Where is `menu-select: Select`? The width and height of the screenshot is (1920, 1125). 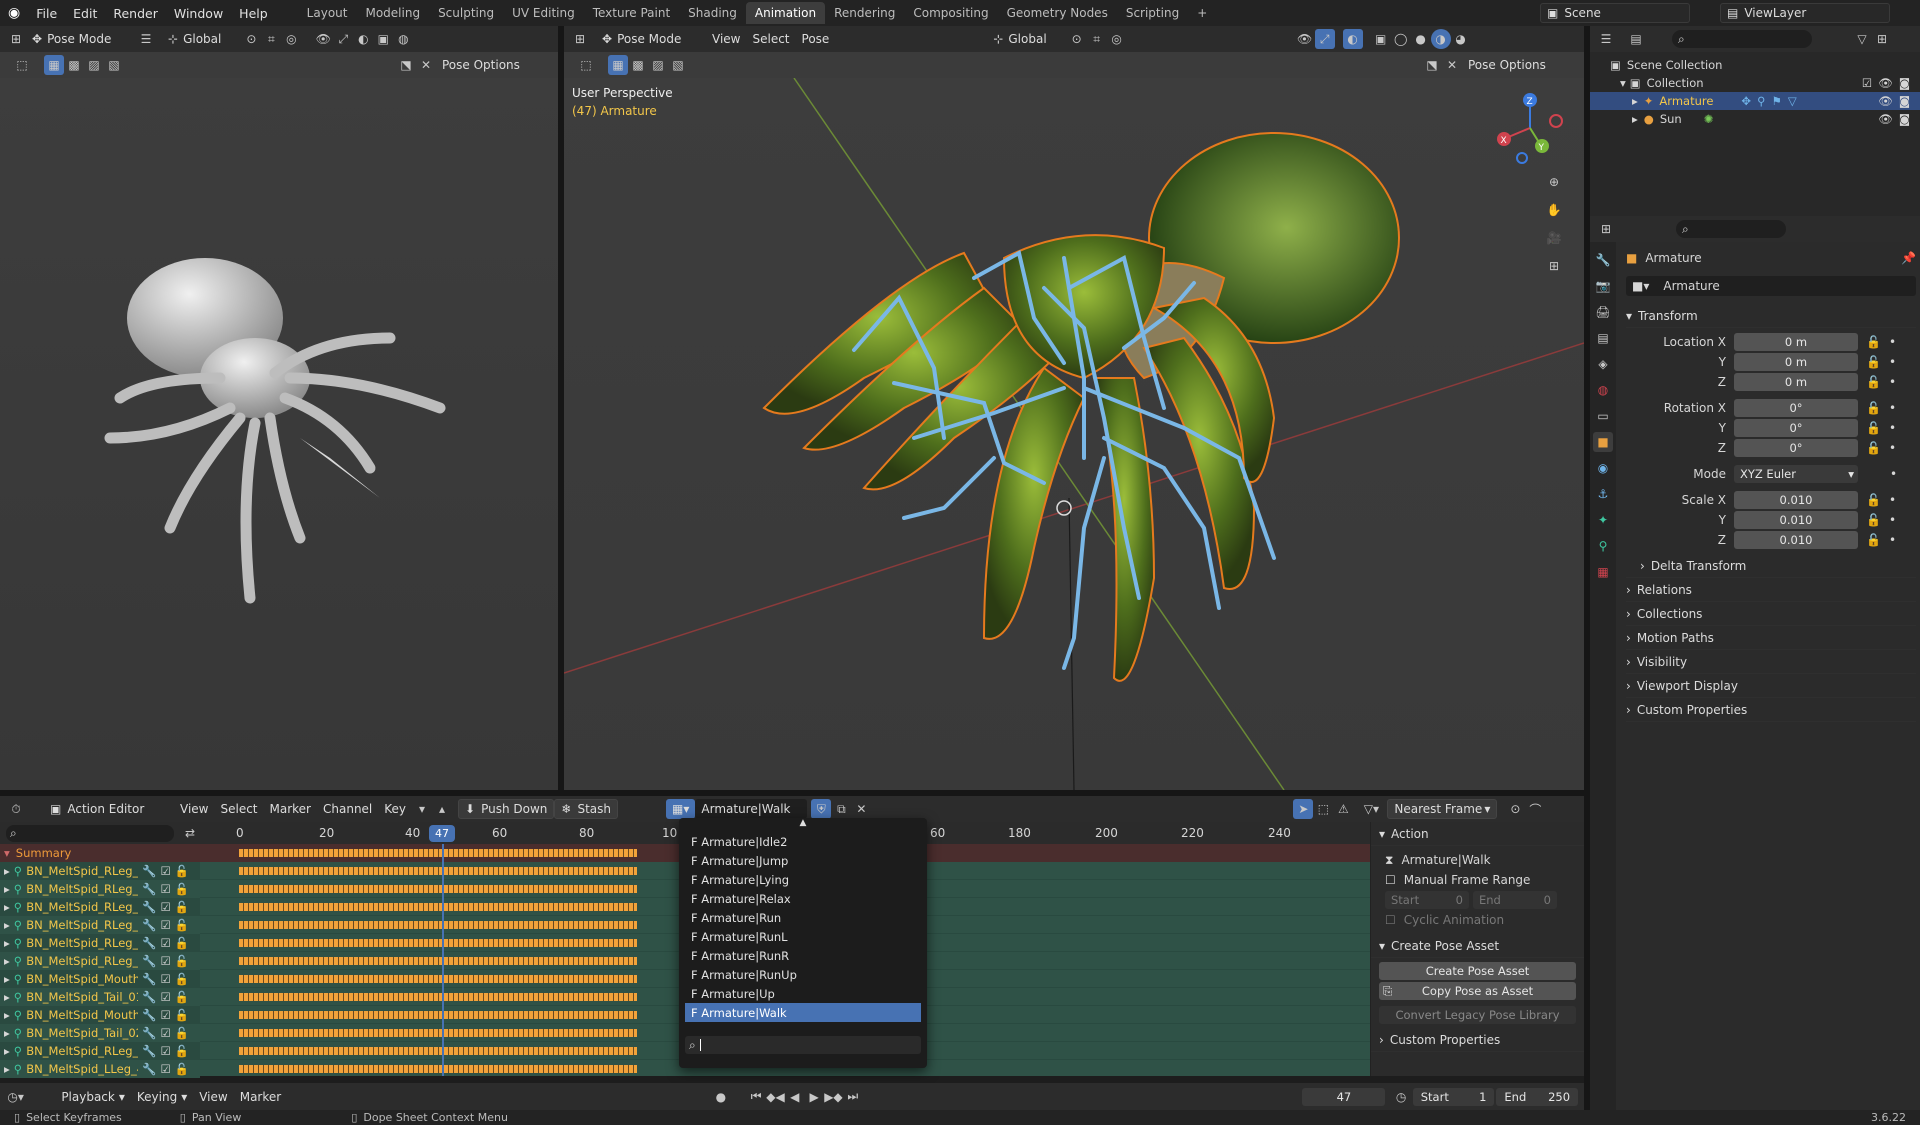
menu-select: Select is located at coordinates (770, 39).